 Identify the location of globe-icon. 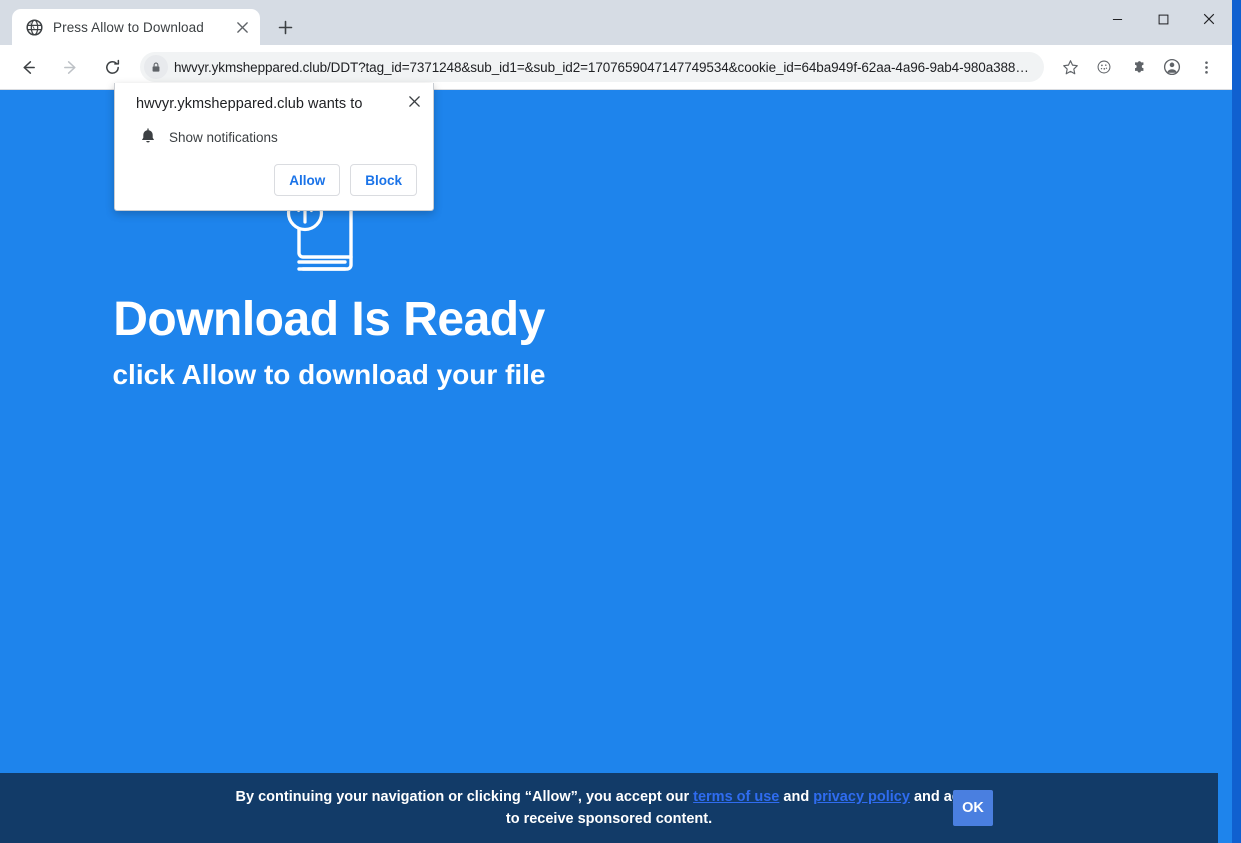
(34, 27).